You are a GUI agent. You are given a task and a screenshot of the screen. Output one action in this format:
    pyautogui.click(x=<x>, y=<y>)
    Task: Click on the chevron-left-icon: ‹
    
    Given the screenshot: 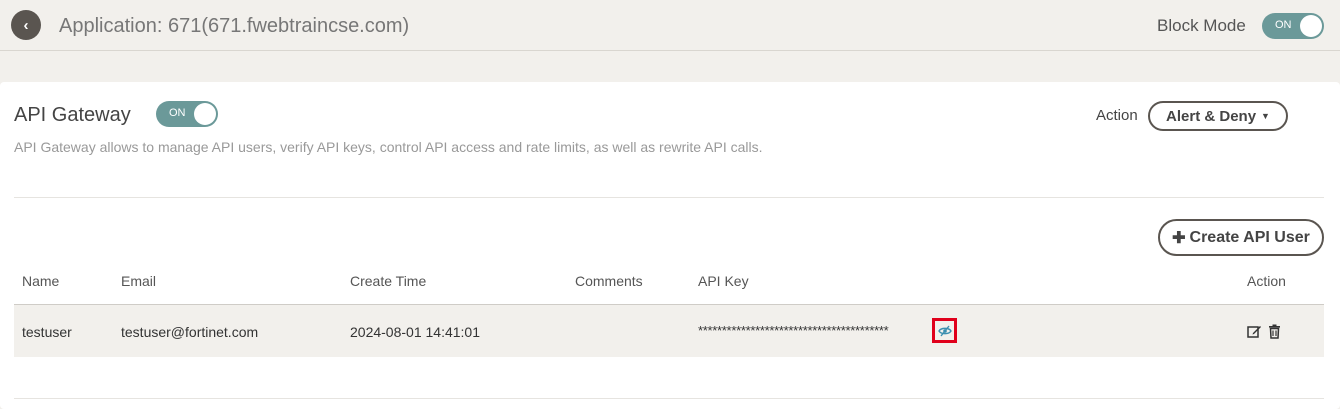 What is the action you would take?
    pyautogui.click(x=26, y=25)
    